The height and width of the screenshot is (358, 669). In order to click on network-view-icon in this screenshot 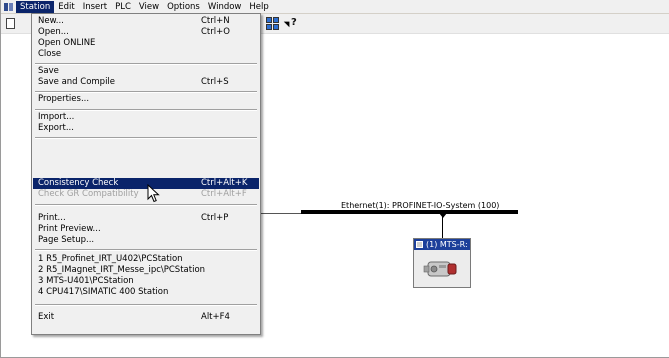, I will do `click(273, 23)`.